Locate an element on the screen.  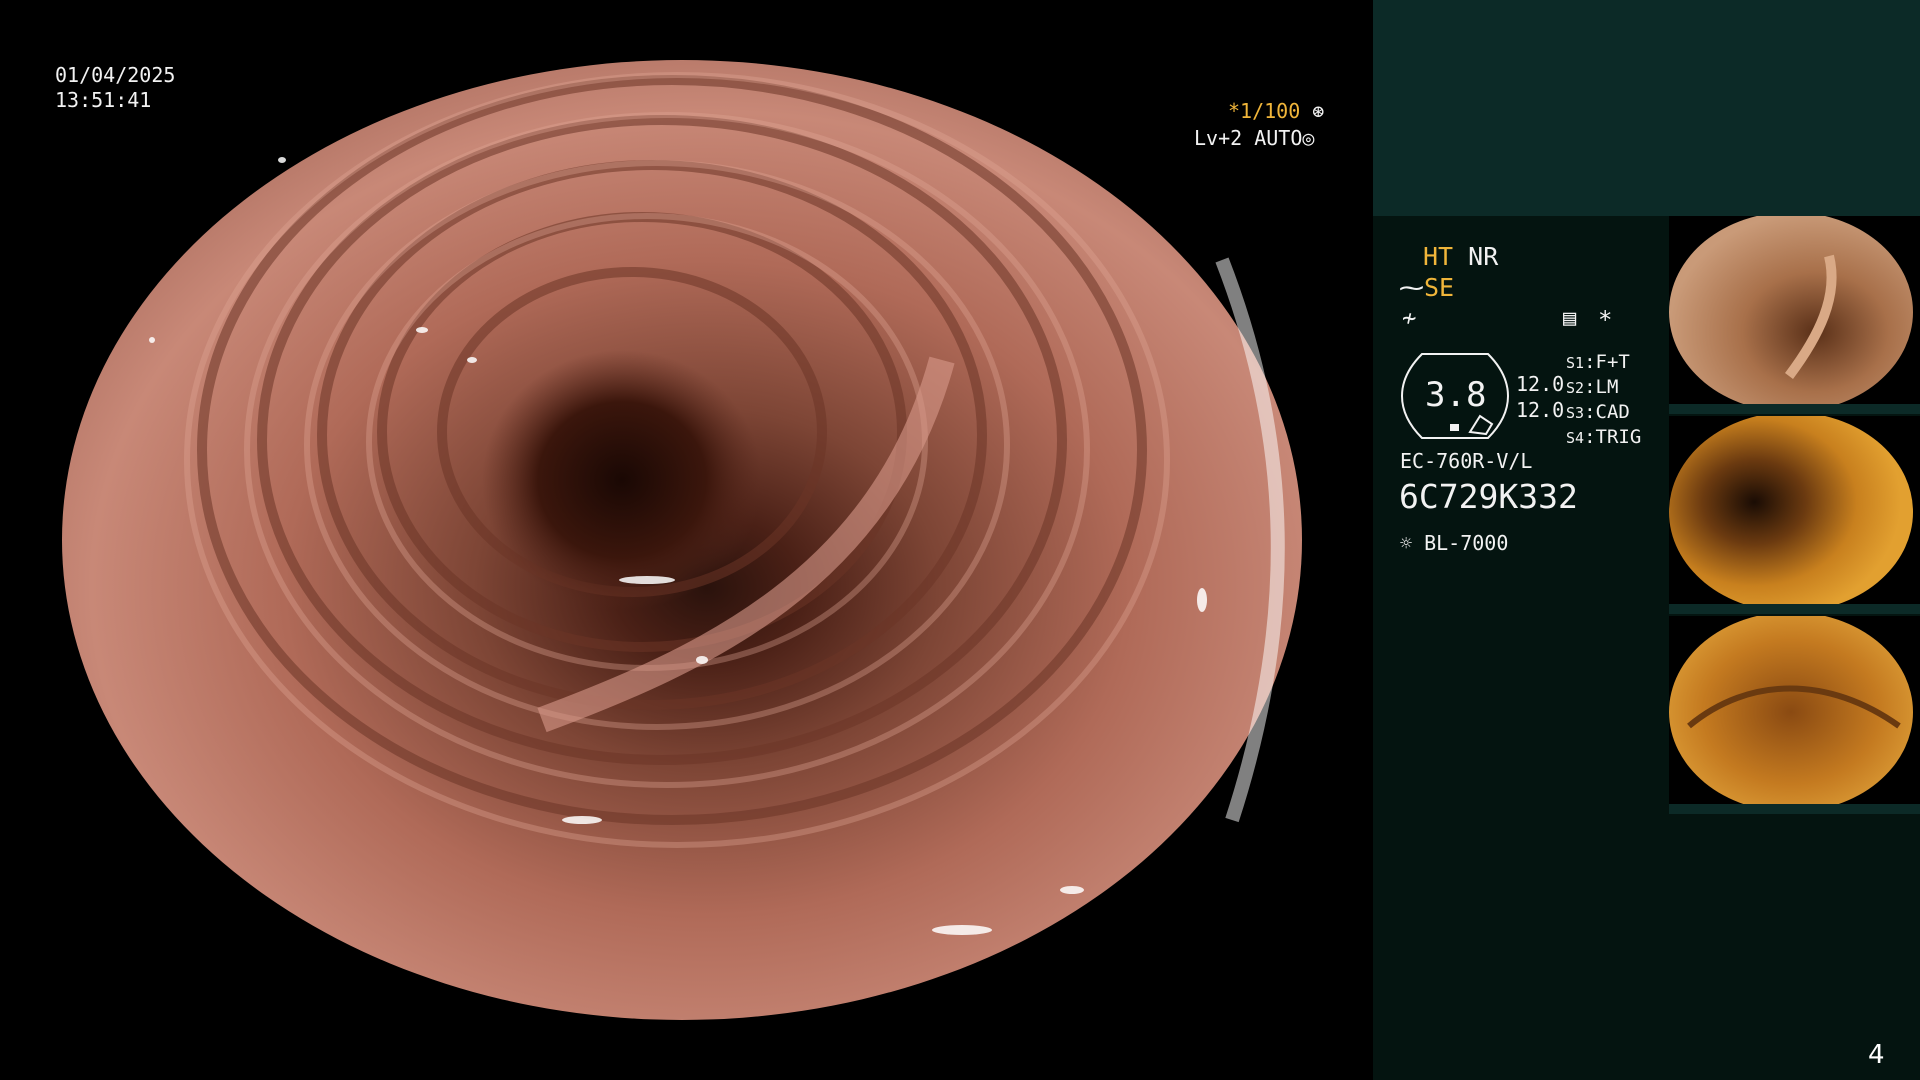
memory-icon: ▤ is located at coordinates (1570, 318).